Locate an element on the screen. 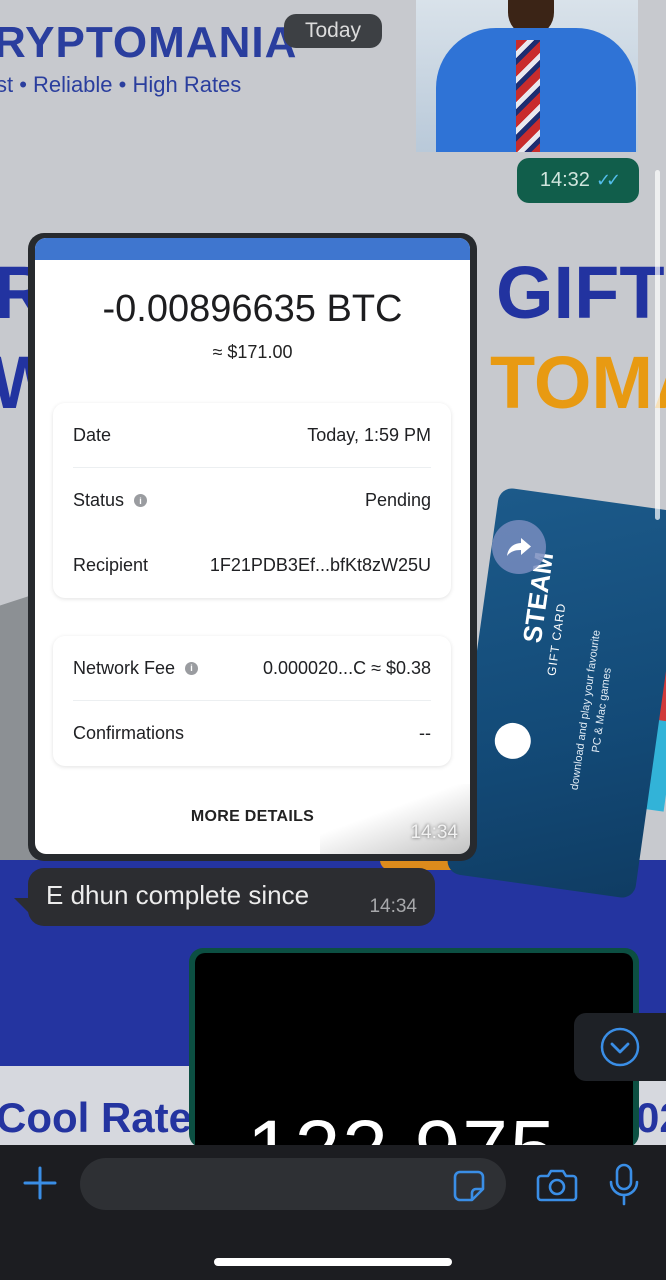 Image resolution: width=666 pixels, height=1280 pixels. outgoing-message-footer: 14:32 ✓✓ is located at coordinates (578, 180).